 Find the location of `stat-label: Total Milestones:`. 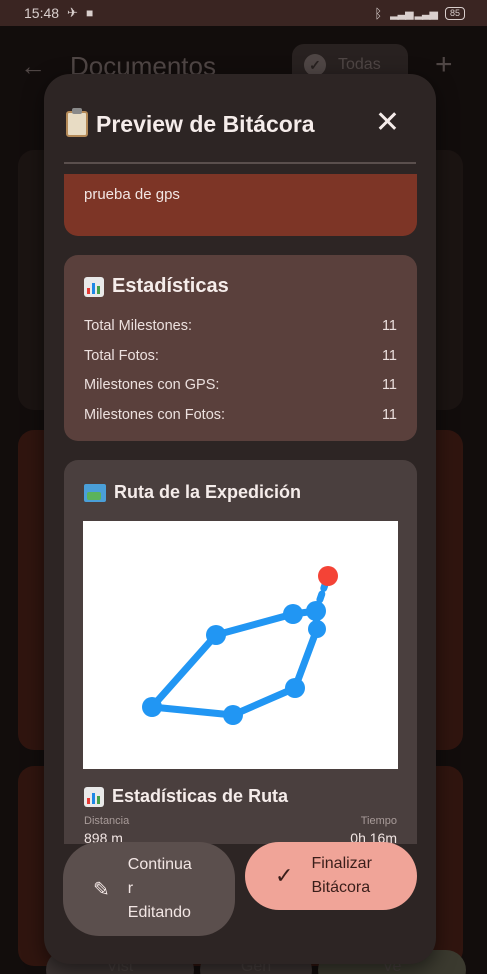

stat-label: Total Milestones: is located at coordinates (138, 326).